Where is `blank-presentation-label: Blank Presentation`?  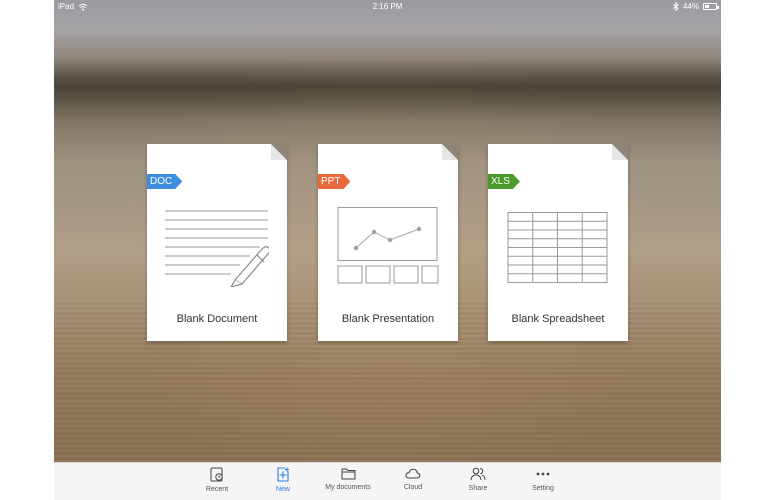
blank-presentation-label: Blank Presentation is located at coordinates (388, 319).